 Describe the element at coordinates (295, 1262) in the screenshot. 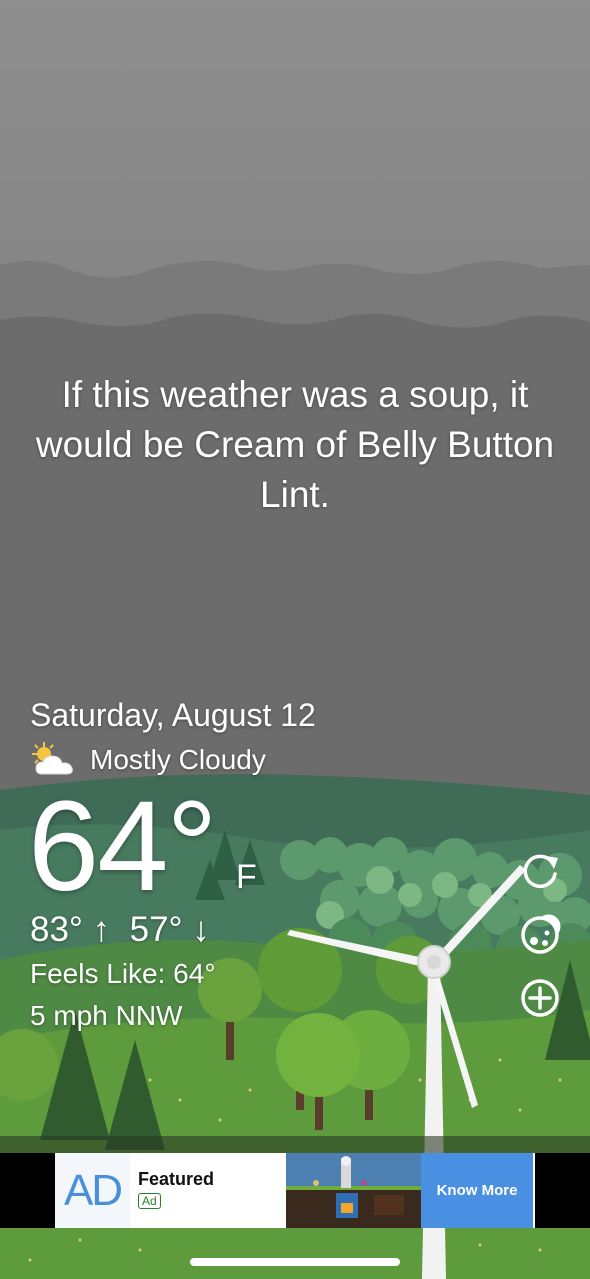

I see `home-indicator` at that location.